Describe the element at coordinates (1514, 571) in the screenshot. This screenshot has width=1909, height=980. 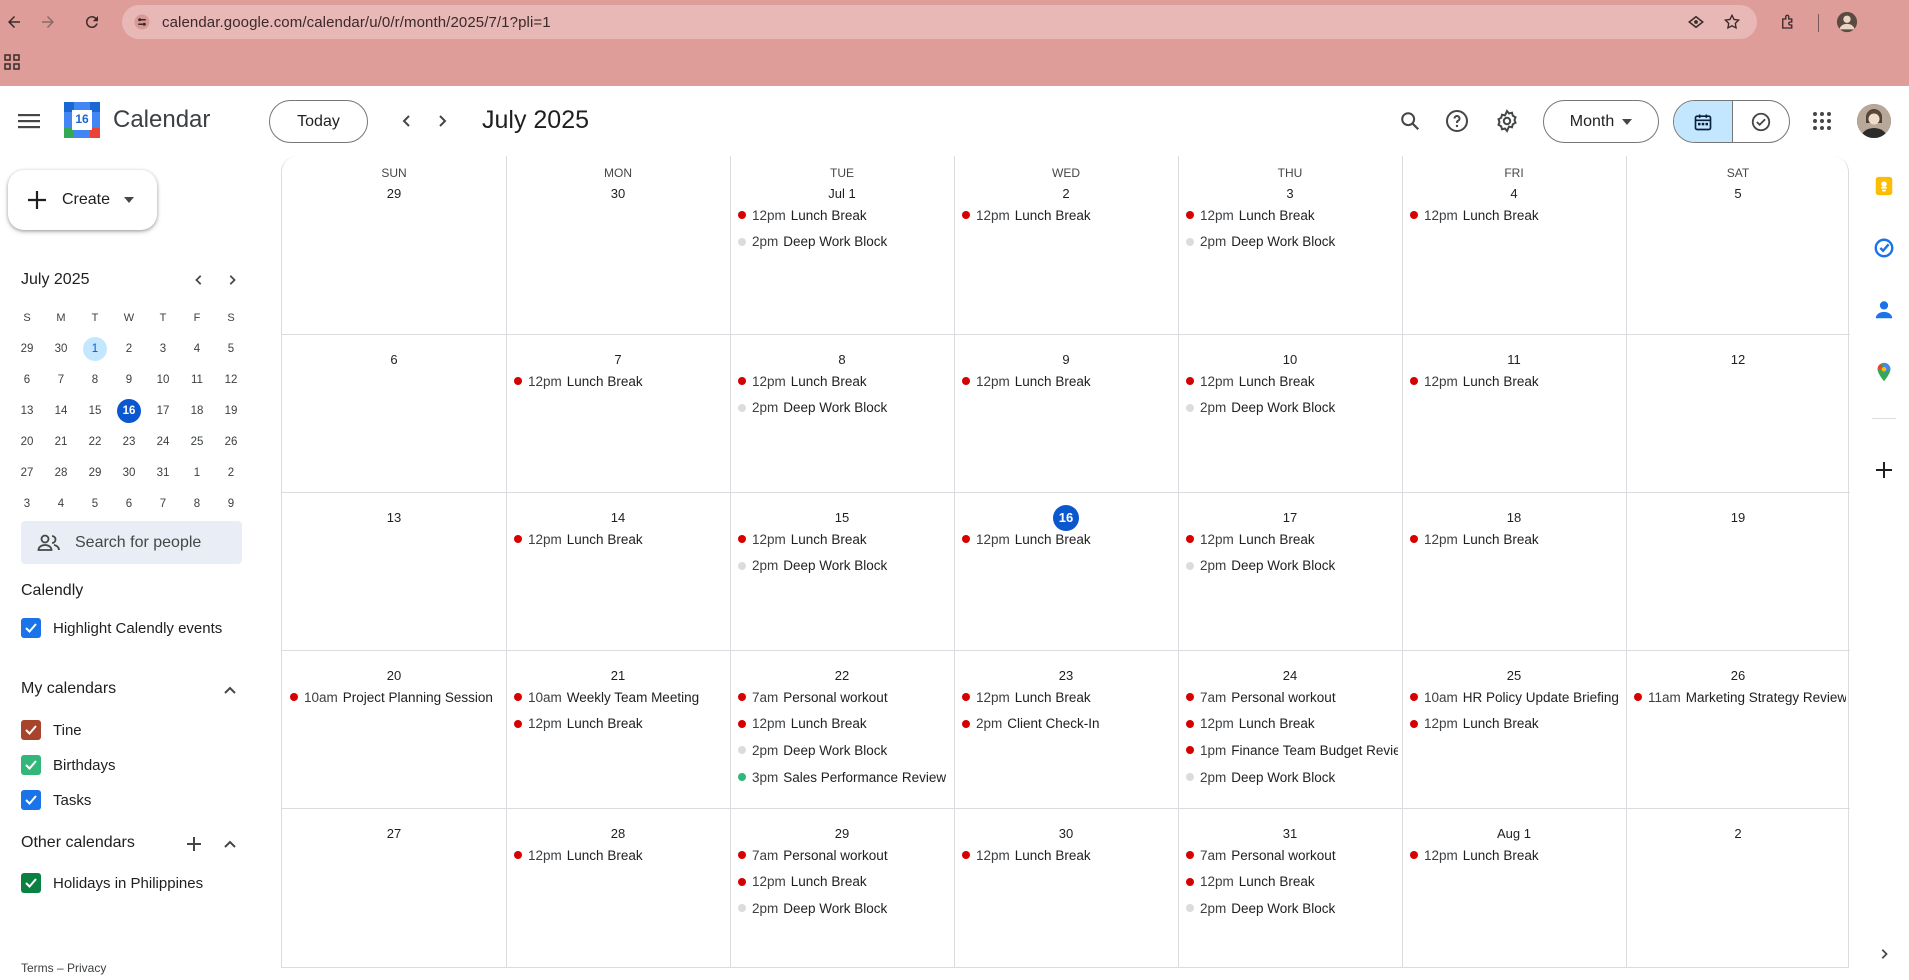
I see `day-cell: 18 12pm Lunch Break` at that location.